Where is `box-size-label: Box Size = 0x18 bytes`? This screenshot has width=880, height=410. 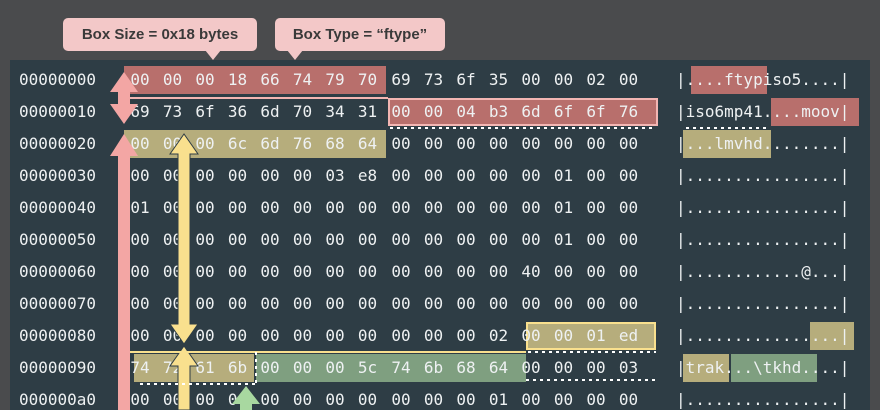
box-size-label: Box Size = 0x18 bytes is located at coordinates (160, 34).